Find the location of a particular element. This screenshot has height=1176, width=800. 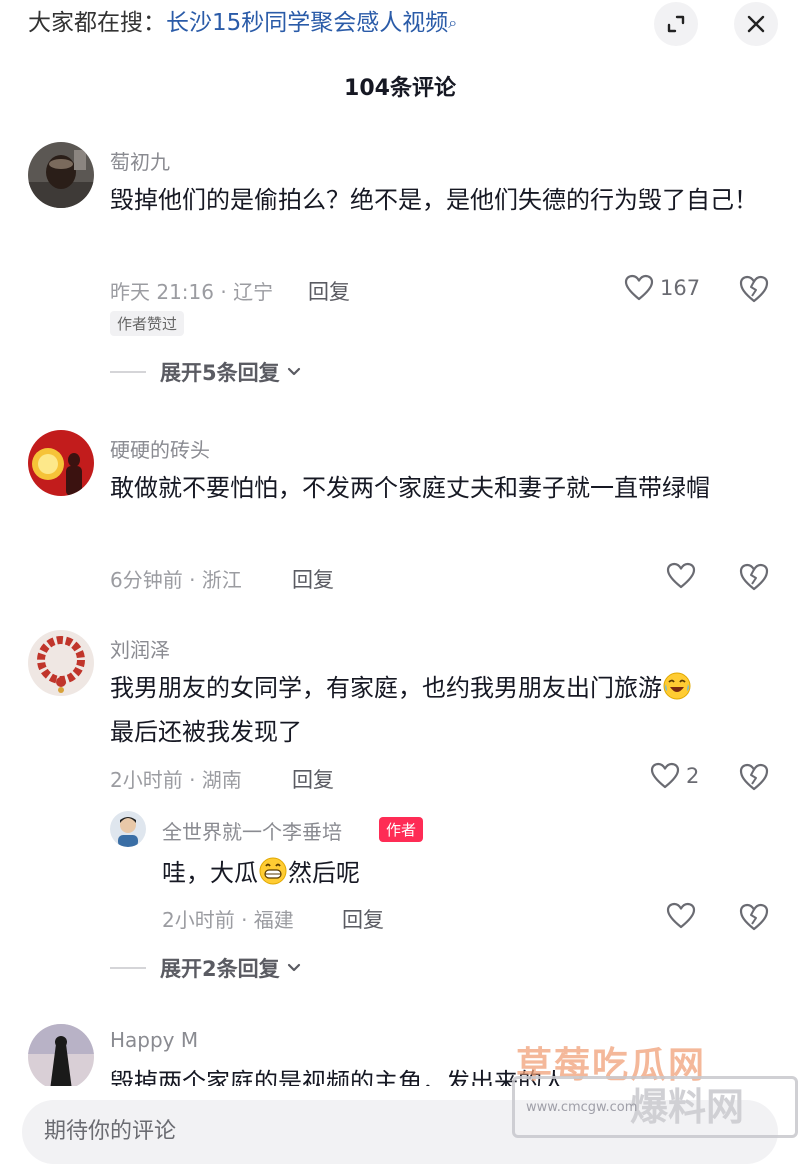

watermark: 草莓吃瓜网 爆料网 www.cmcgw.com is located at coordinates (656, 1088).